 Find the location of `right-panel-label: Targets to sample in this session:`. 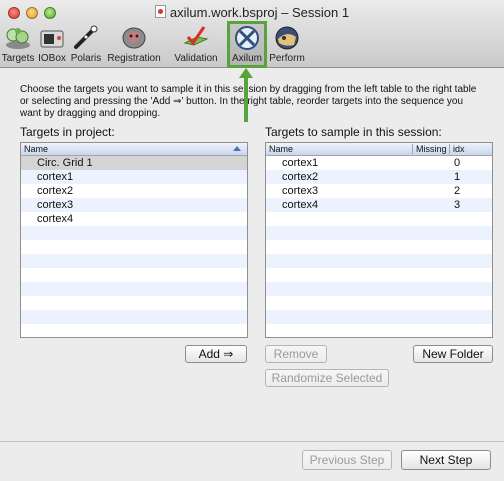

right-panel-label: Targets to sample in this session: is located at coordinates (353, 132).